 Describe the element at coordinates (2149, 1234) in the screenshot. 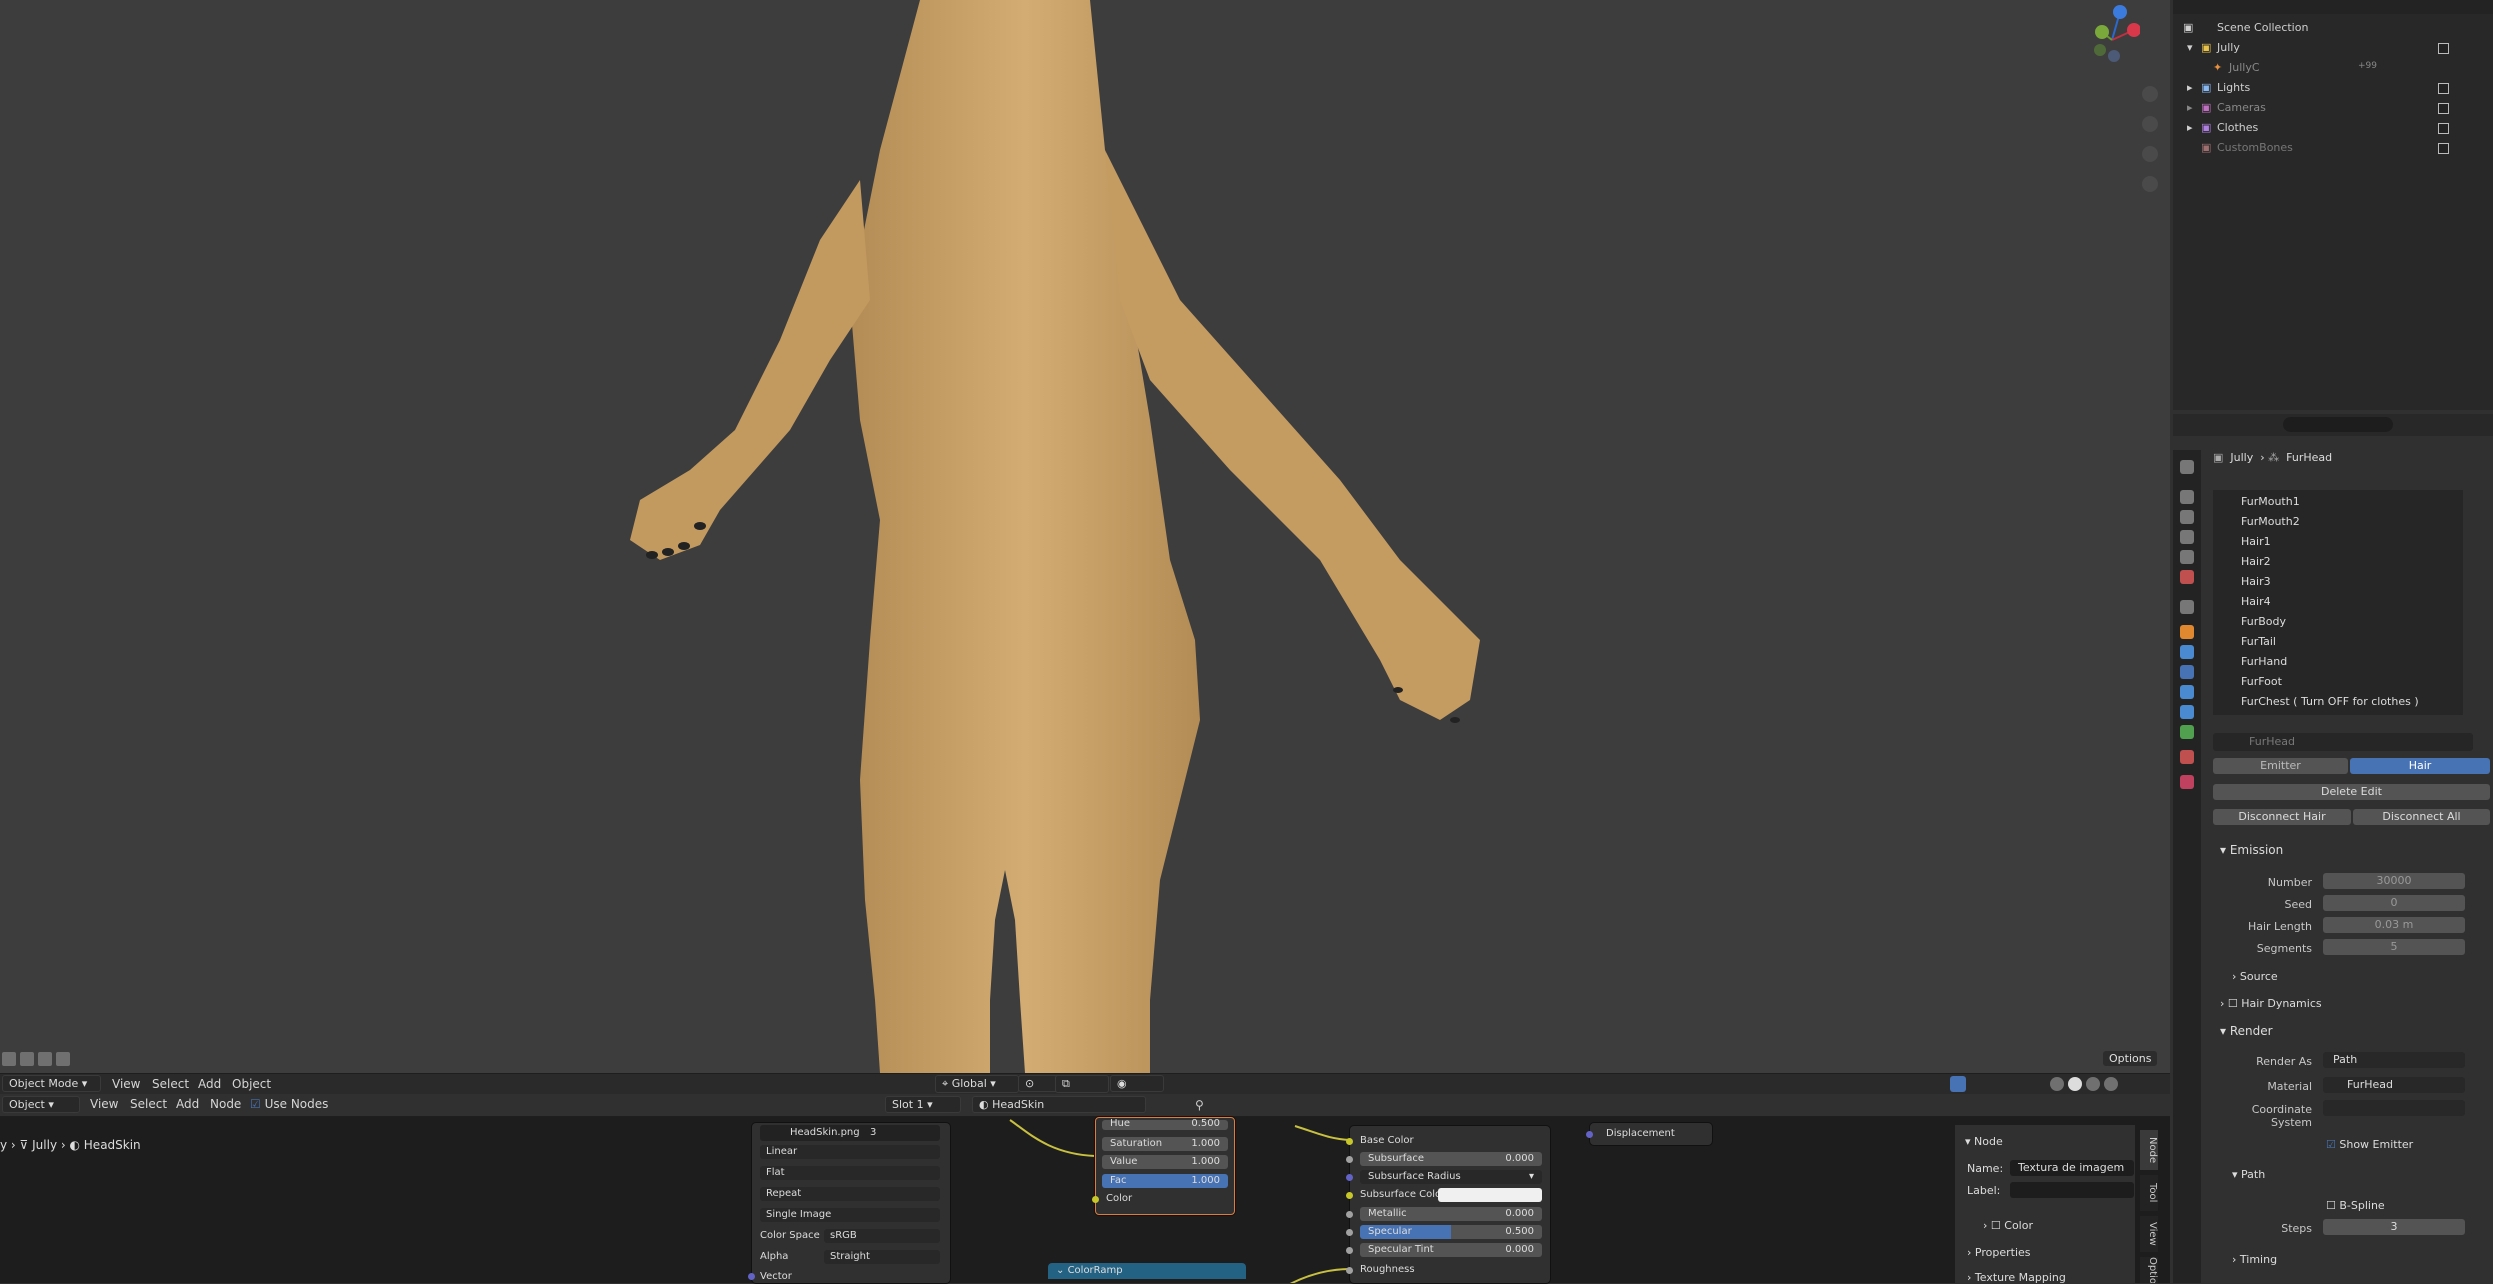

I see `sidebar-tab-view: View` at that location.